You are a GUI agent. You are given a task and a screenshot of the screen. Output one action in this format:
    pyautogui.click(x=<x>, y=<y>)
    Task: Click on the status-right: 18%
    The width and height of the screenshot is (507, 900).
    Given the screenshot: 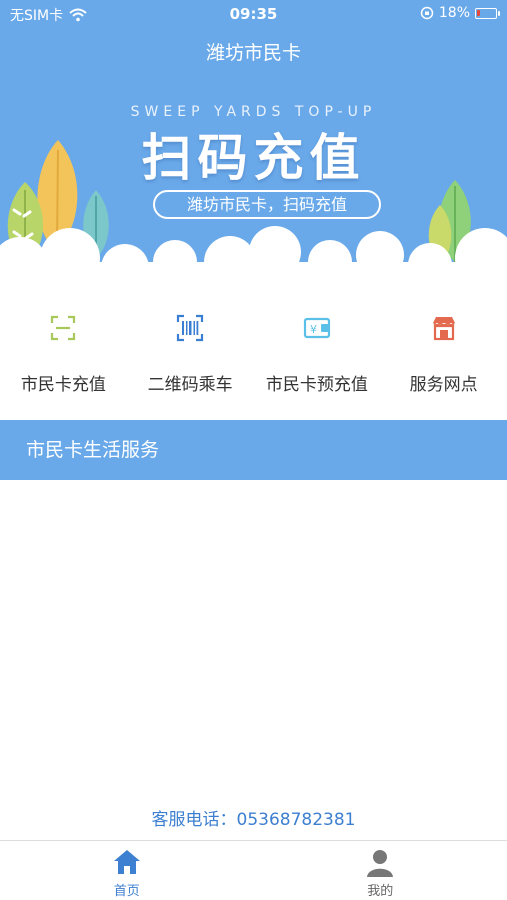 What is the action you would take?
    pyautogui.click(x=460, y=13)
    